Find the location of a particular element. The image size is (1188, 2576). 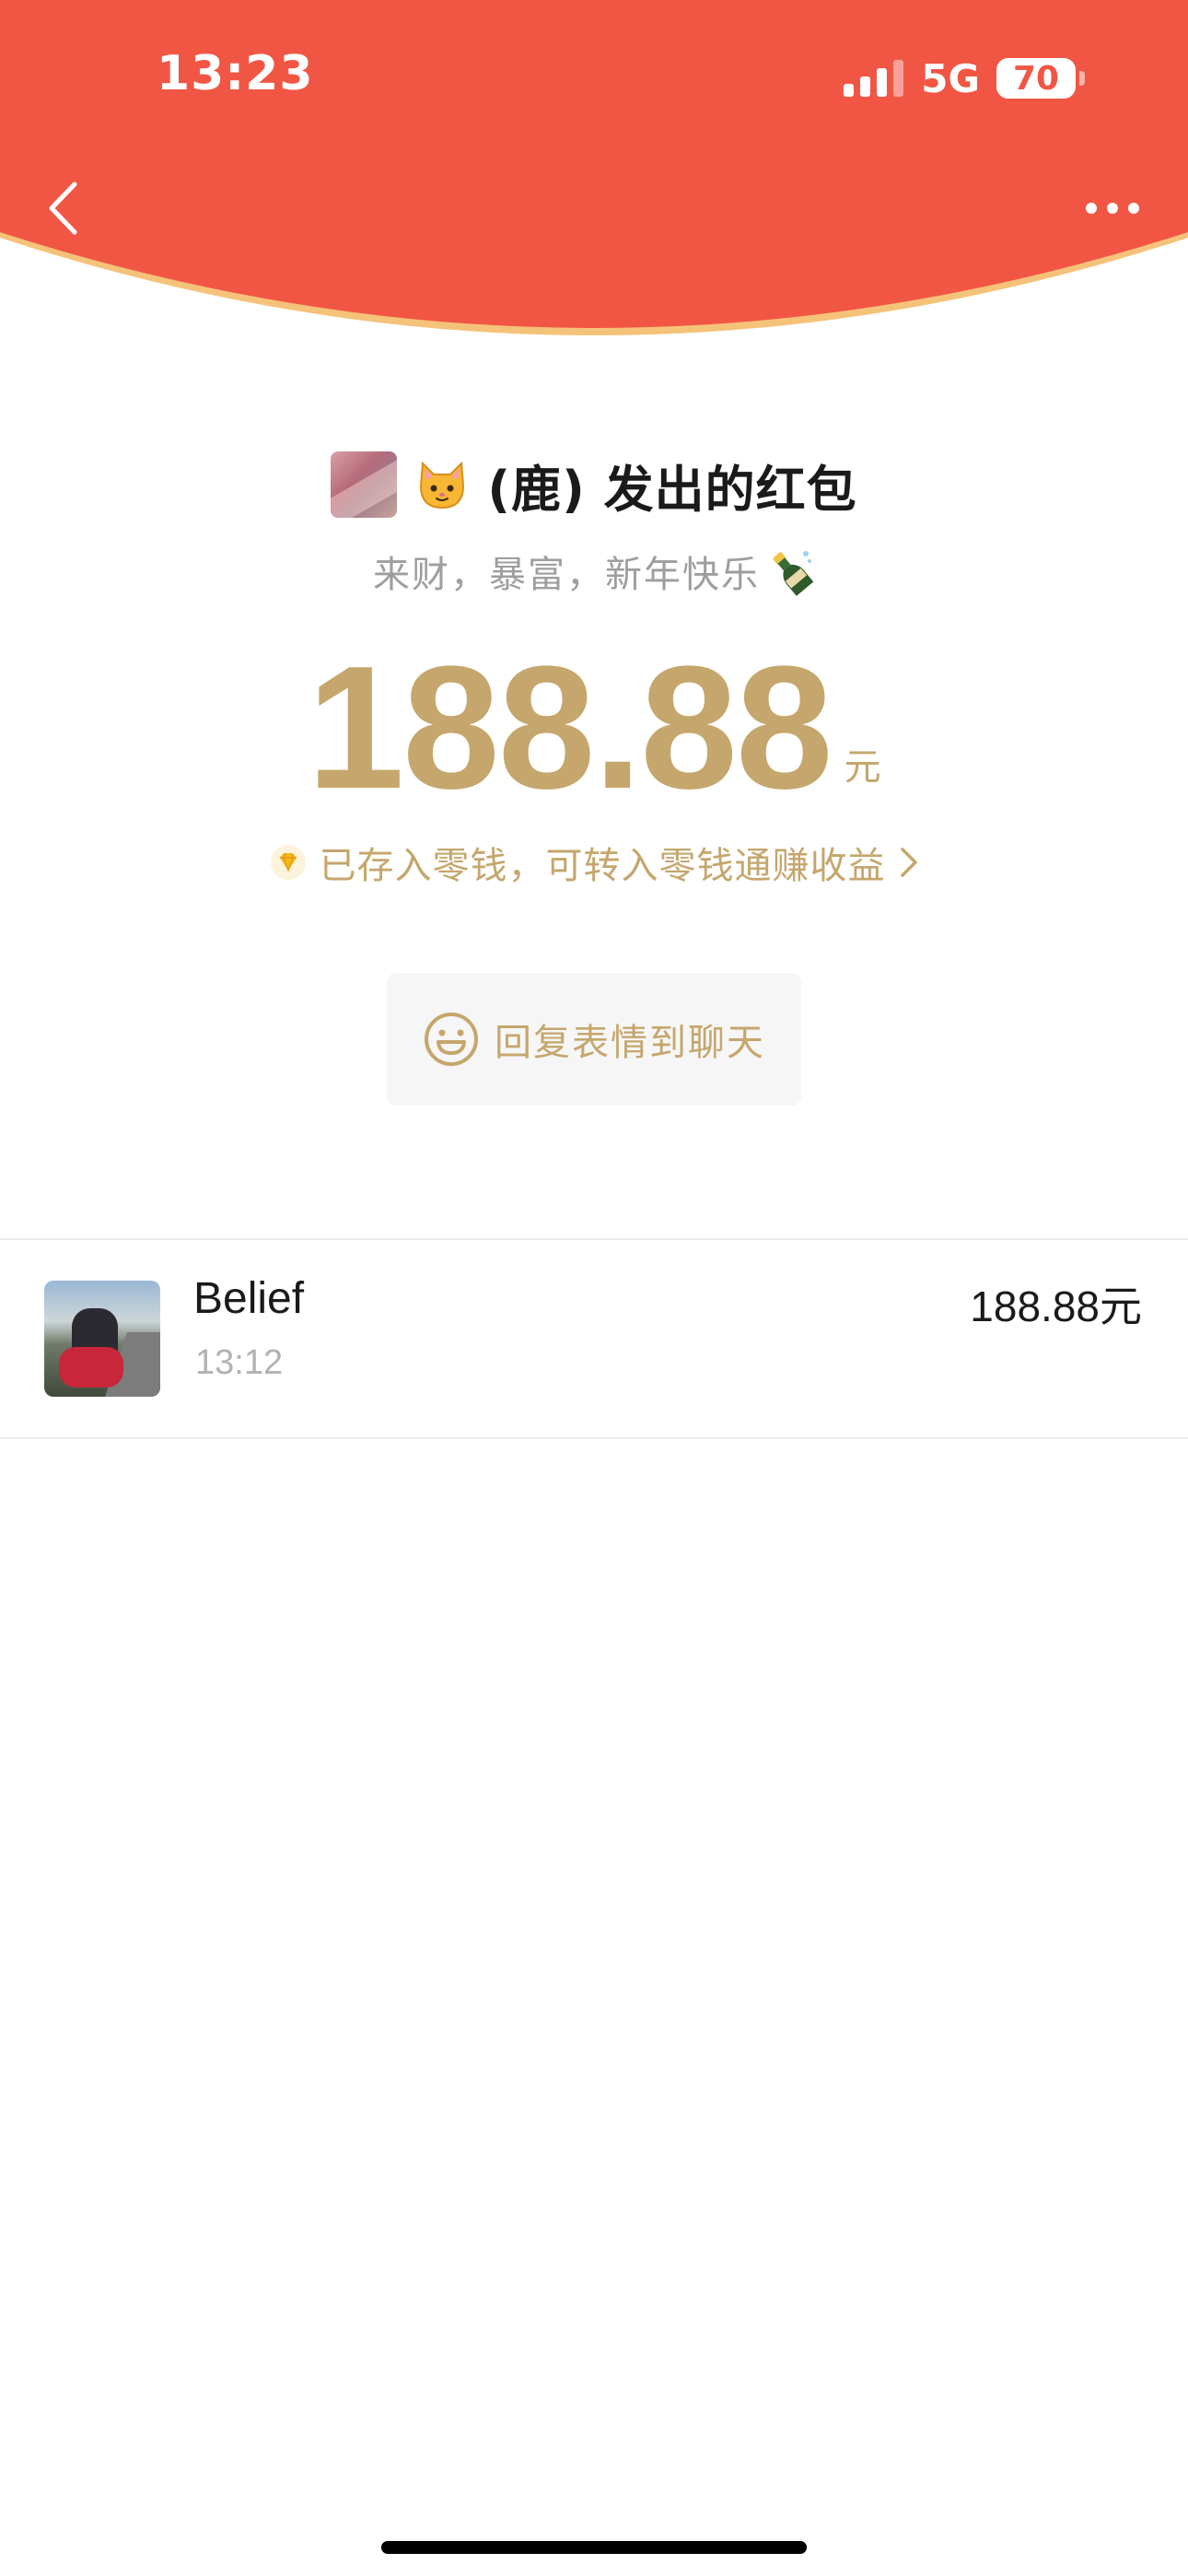

chevron-left-icon is located at coordinates (63, 208).